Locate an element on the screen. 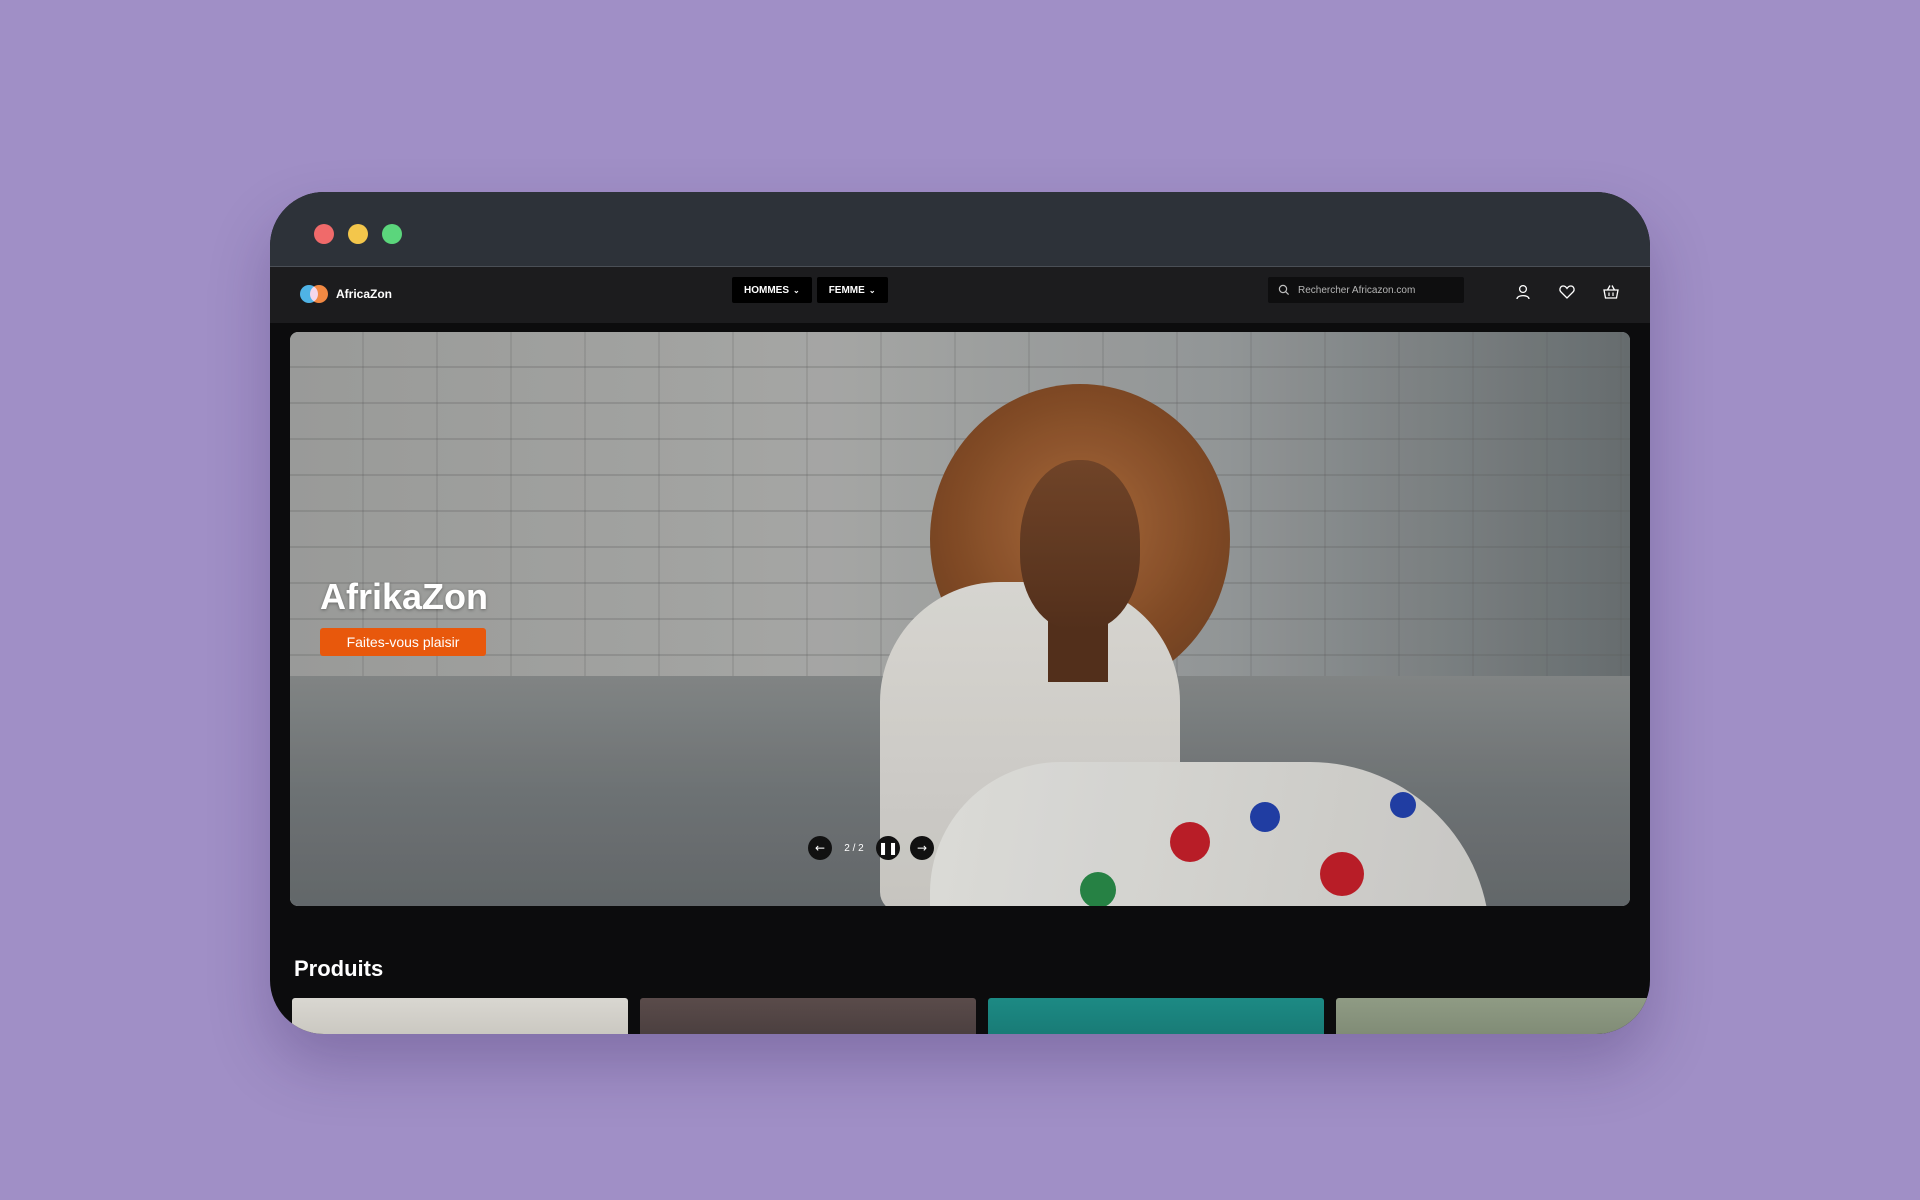 The image size is (1920, 1200). main-menu: HOMMES ⌄ FEMME ⌄ is located at coordinates (810, 290).